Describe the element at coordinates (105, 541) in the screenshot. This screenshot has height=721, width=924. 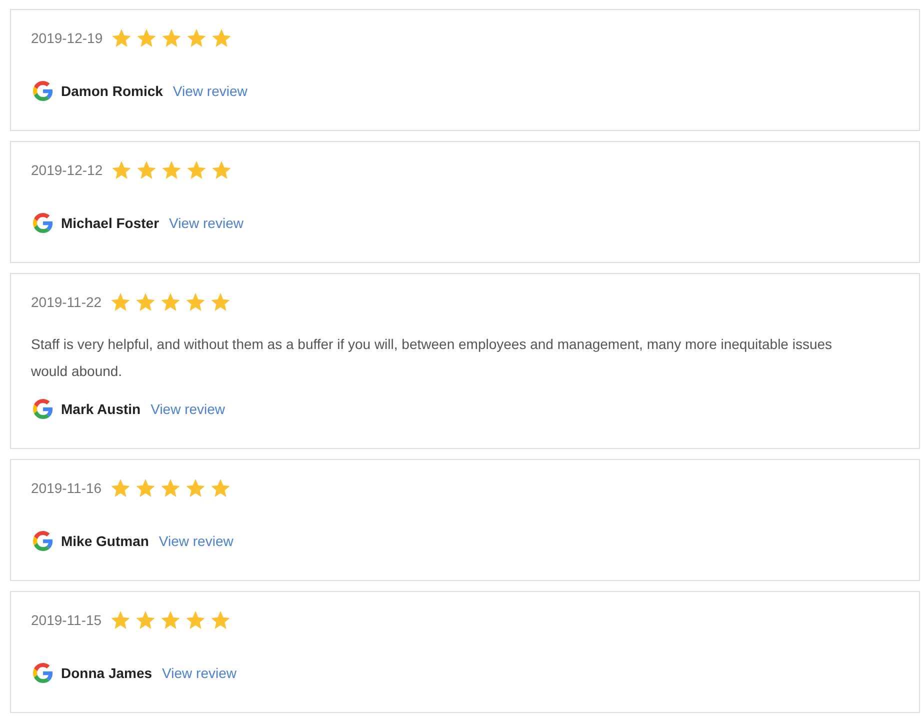
I see `reviewer-name: Mike Gutman` at that location.